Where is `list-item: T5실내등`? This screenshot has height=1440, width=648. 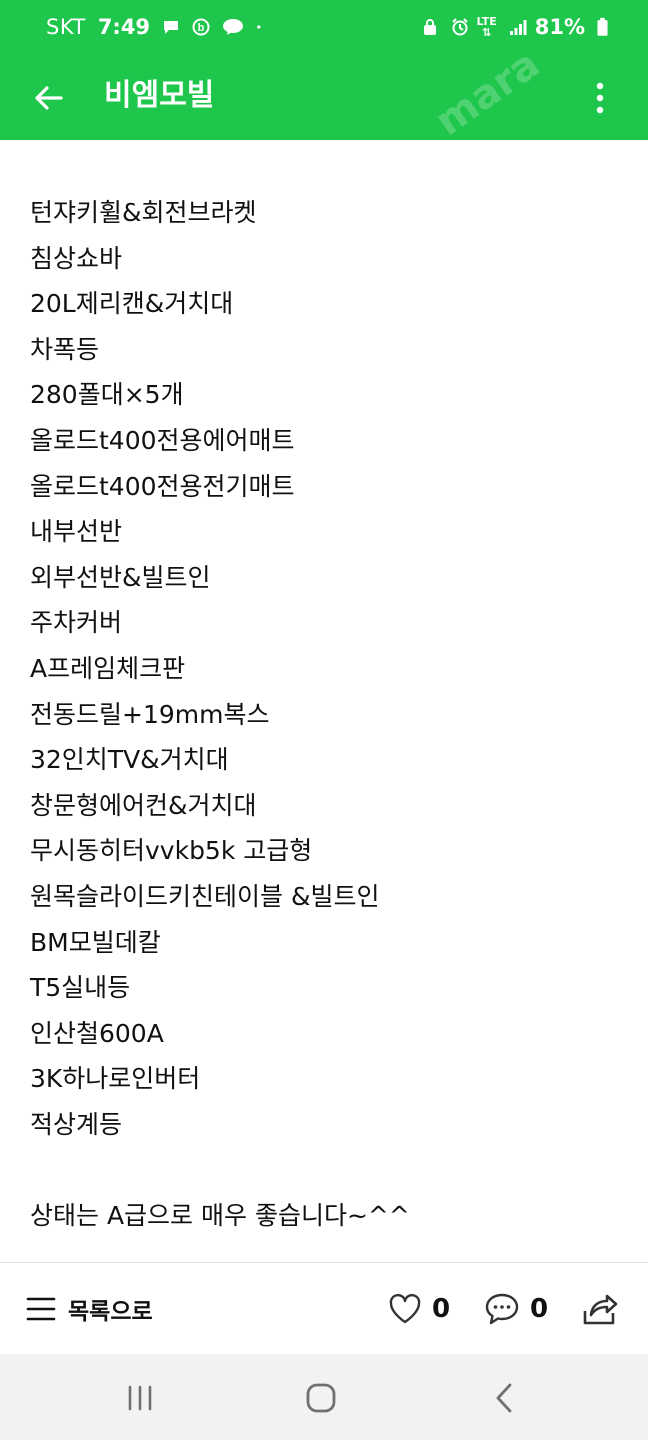
list-item: T5실내등 is located at coordinates (80, 988).